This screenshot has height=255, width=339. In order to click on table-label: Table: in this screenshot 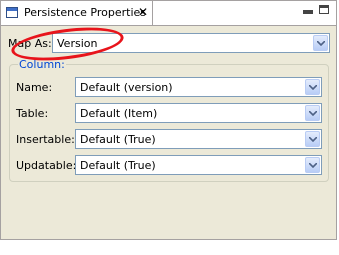, I will do `click(32, 113)`.